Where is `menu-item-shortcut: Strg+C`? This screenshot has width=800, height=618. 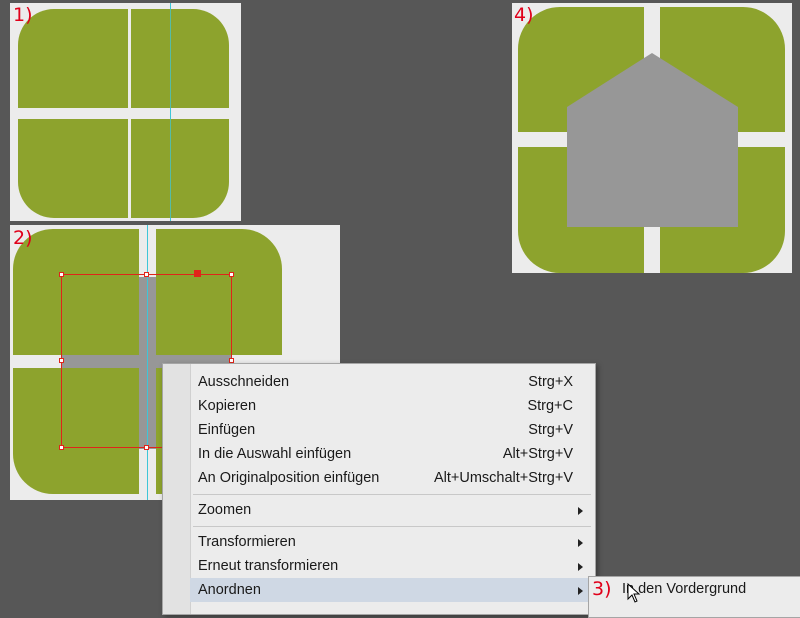 menu-item-shortcut: Strg+C is located at coordinates (550, 406).